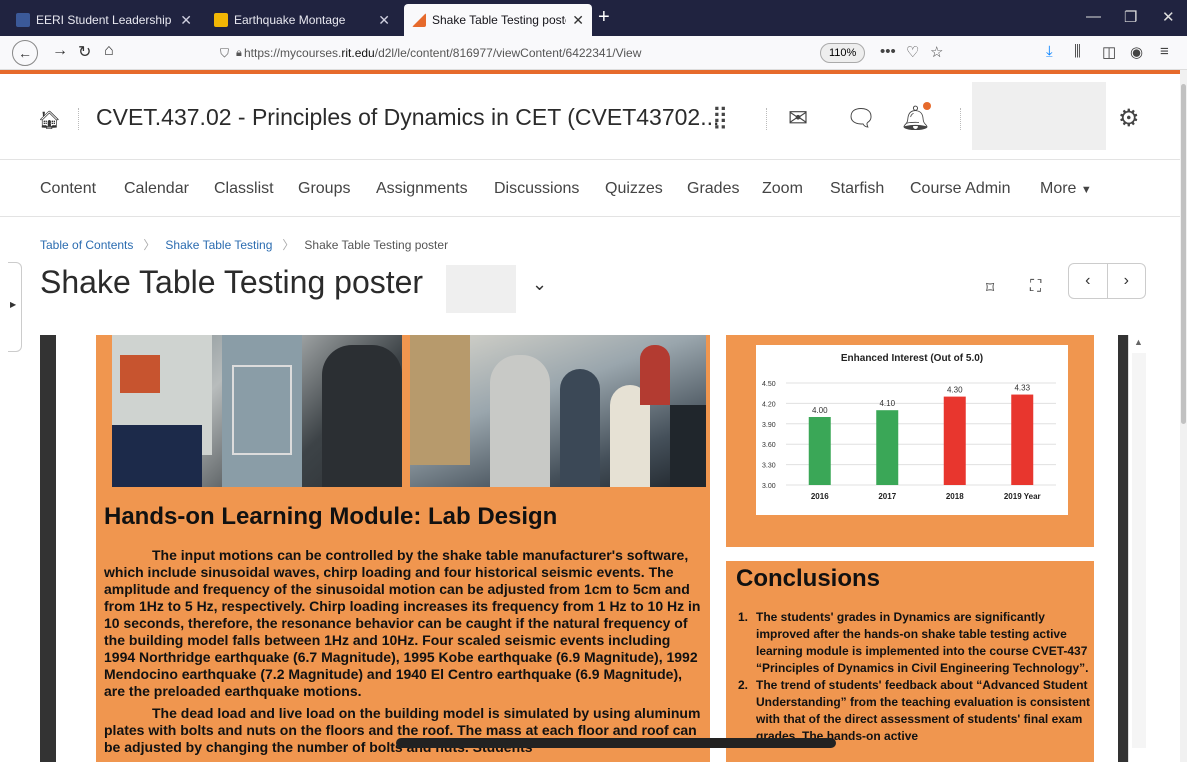 The height and width of the screenshot is (762, 1187). What do you see at coordinates (1183, 254) in the screenshot?
I see `scrollbar-thumb` at bounding box center [1183, 254].